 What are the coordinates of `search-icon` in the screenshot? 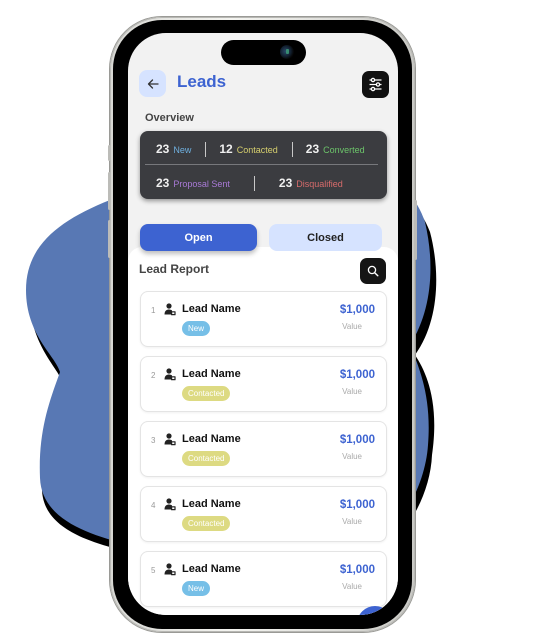 It's located at (373, 271).